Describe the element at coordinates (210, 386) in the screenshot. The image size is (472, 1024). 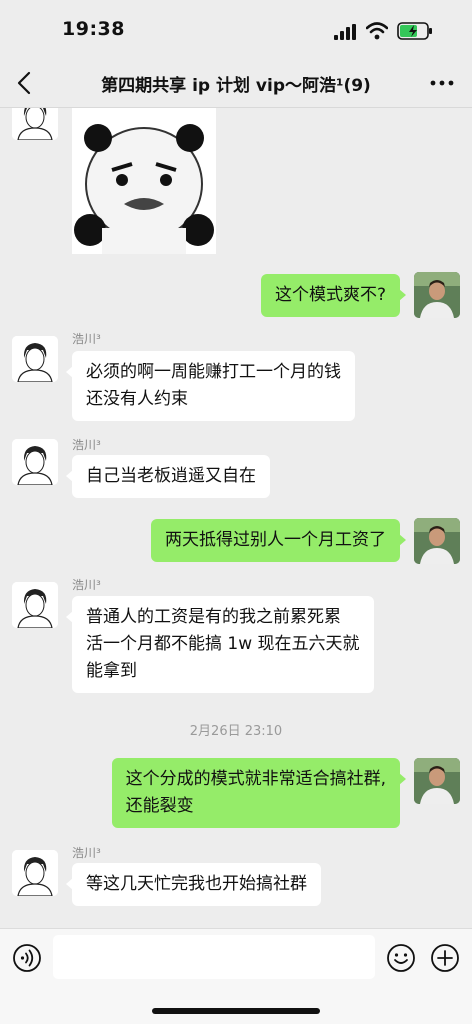
I see `message-bubble-received: 必须的啊一周能赚打工一个月的钱 还没有人约束` at that location.